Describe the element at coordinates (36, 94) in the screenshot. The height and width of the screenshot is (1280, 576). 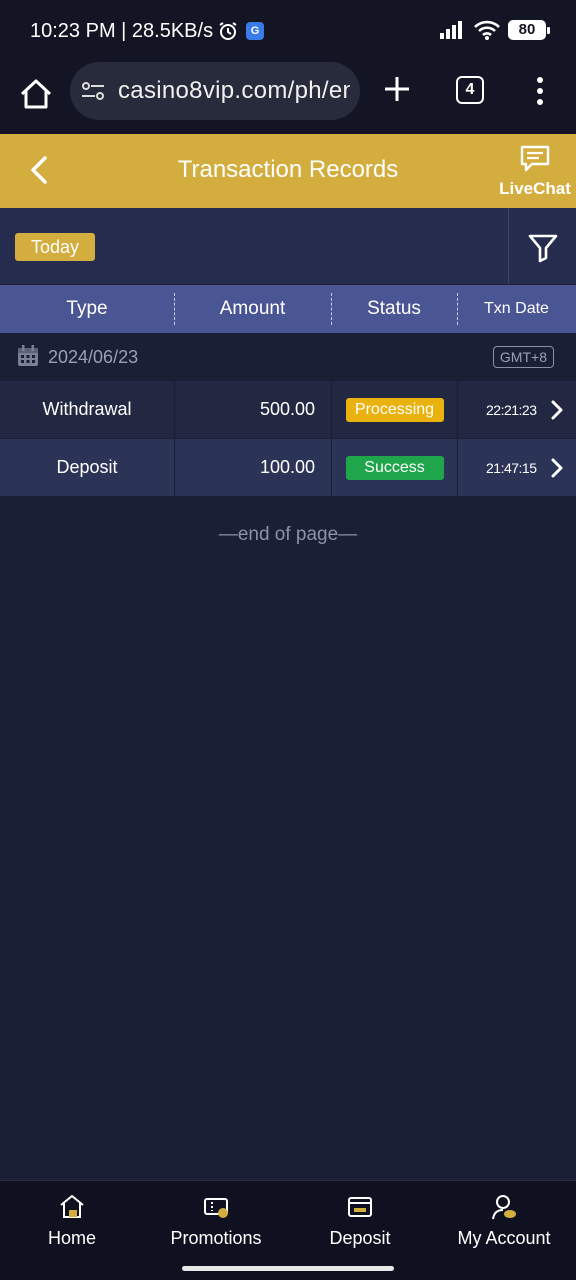
I see `browser-home-icon` at that location.